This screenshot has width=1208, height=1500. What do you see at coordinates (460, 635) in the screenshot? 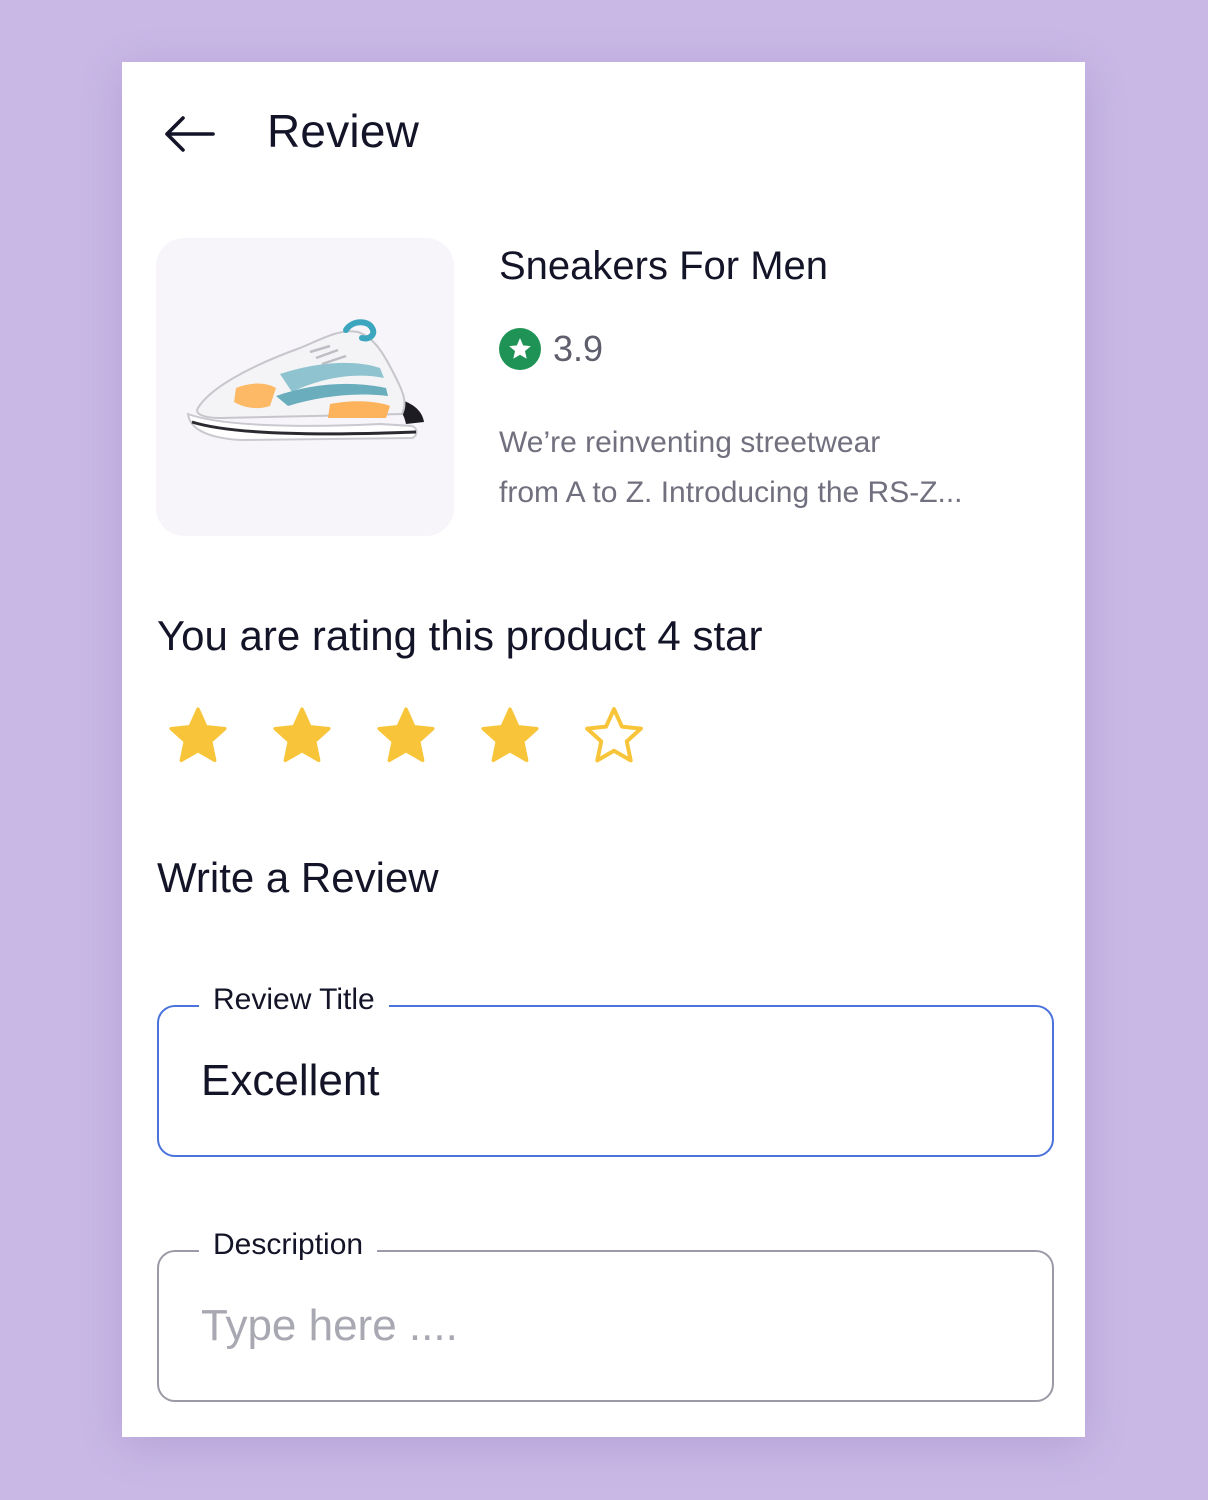
I see `rating-prompt: You are rating this product 4 star` at bounding box center [460, 635].